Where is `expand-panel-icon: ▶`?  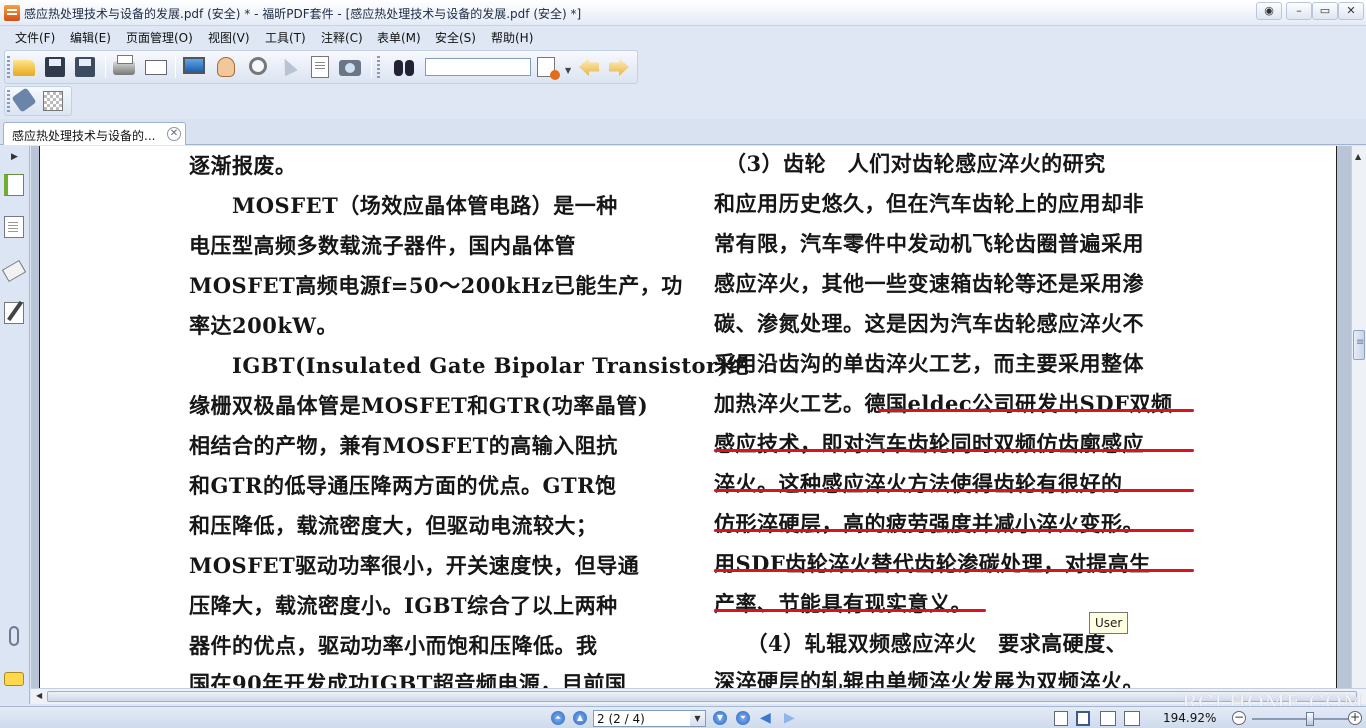 expand-panel-icon: ▶ is located at coordinates (14, 157).